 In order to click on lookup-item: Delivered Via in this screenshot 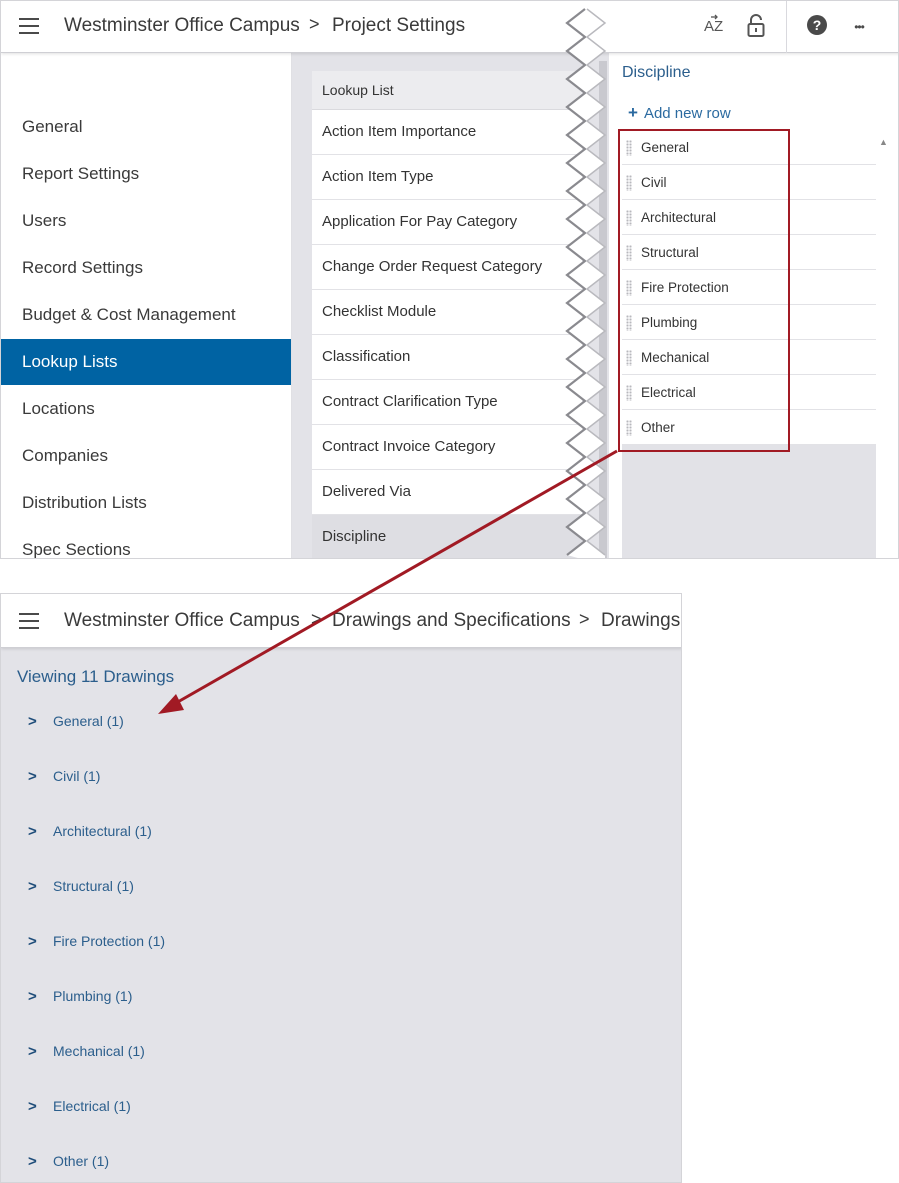, I will do `click(447, 492)`.